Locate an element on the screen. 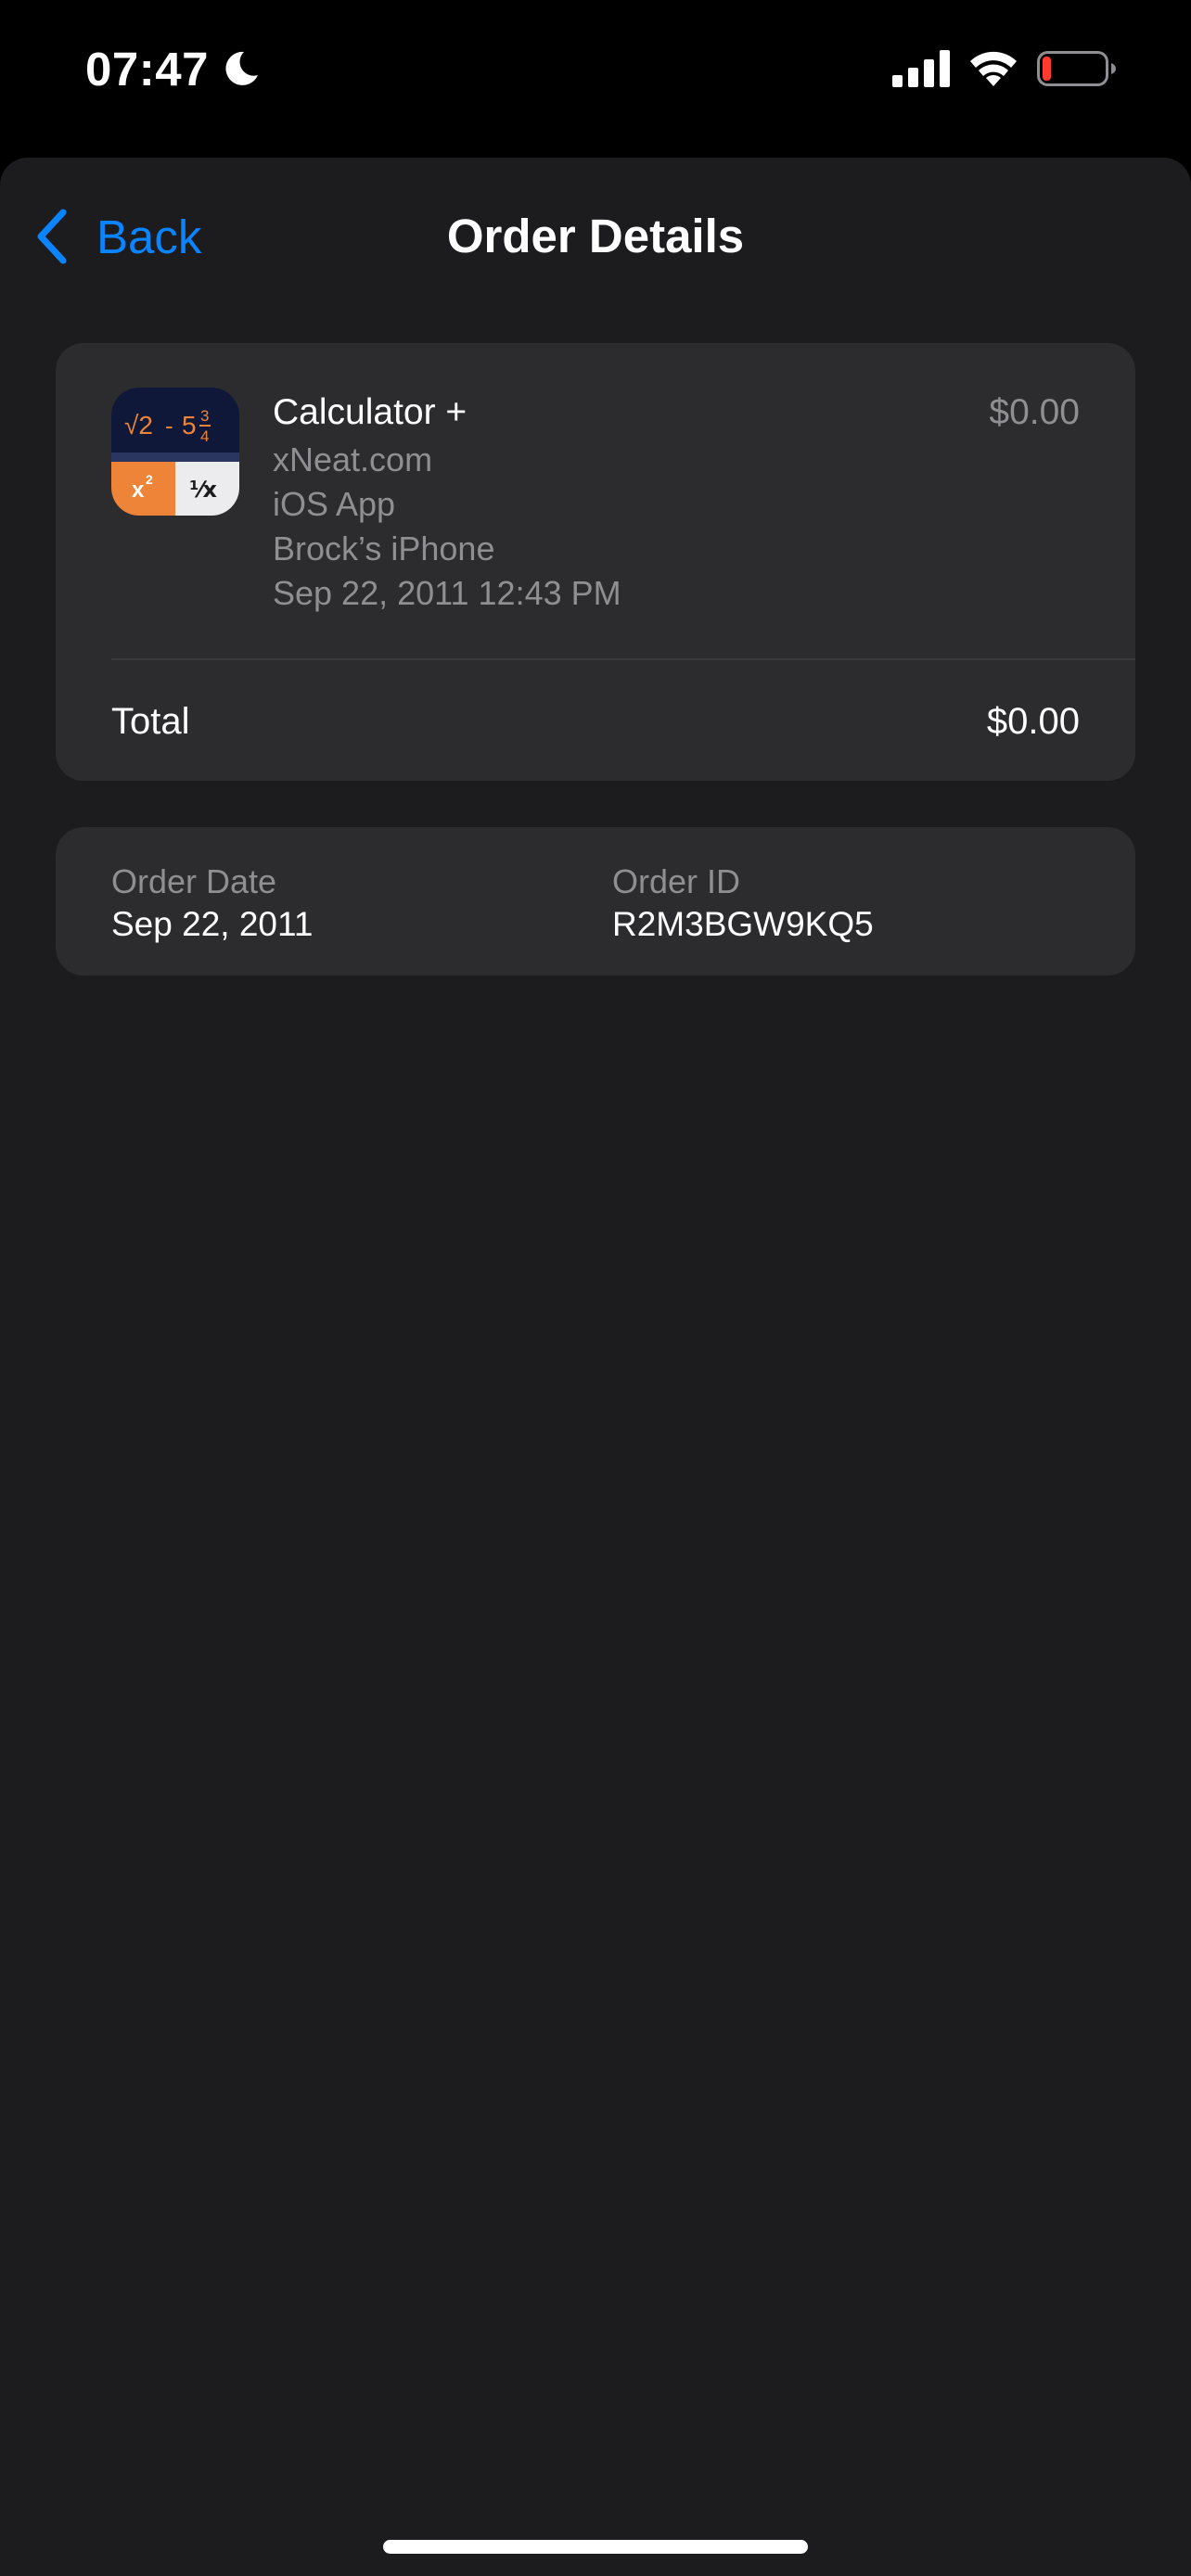 Image resolution: width=1191 pixels, height=2576 pixels. icon-square-exp-text: 2 is located at coordinates (149, 479).